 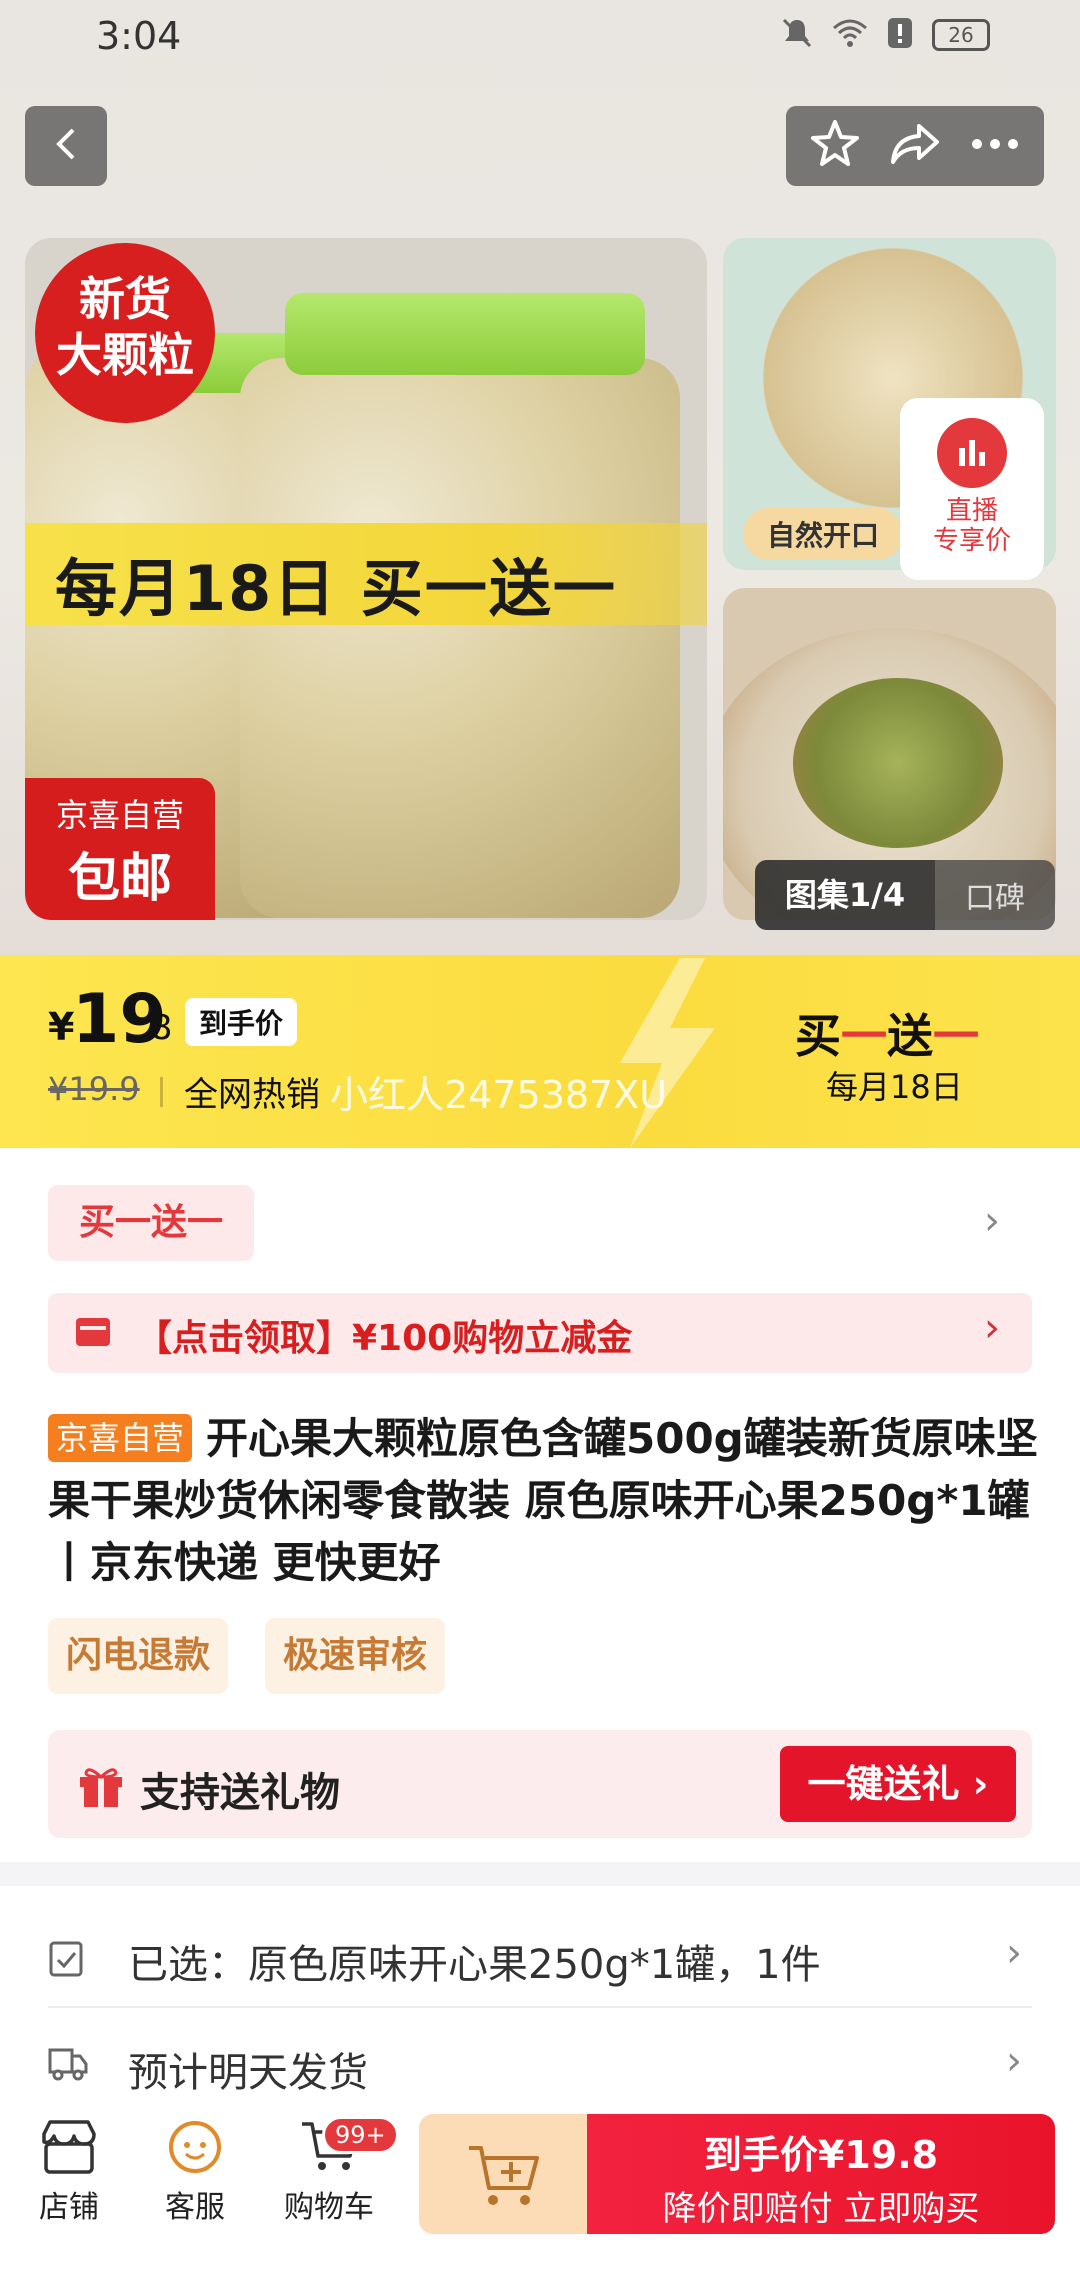 I want to click on gallery-count-label: 图集1/4, so click(x=845, y=895).